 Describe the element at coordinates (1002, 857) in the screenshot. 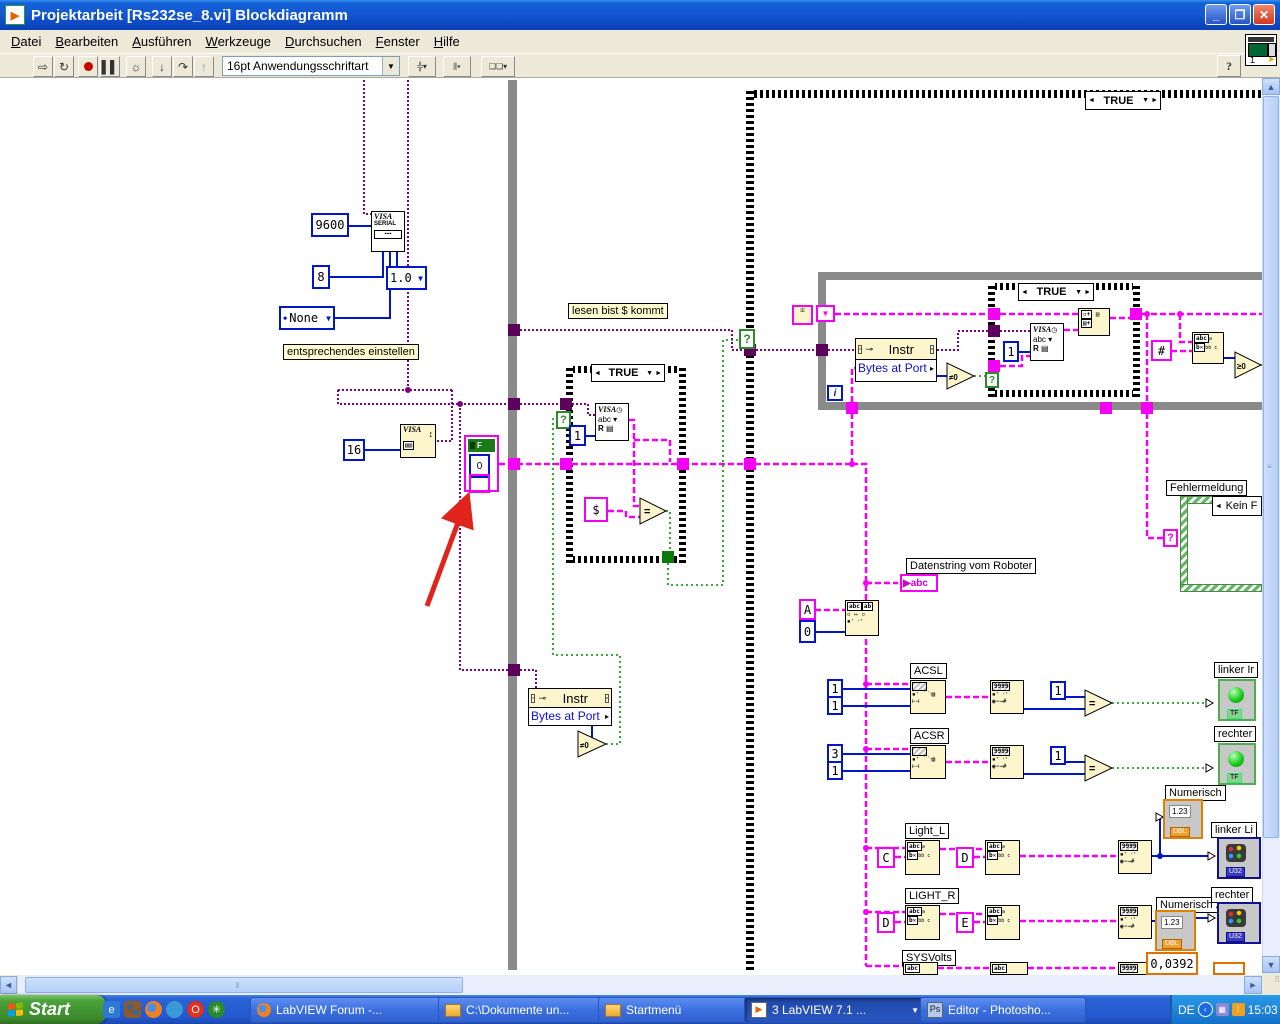

I see `match-pattern-light-l-2: abc a b✕ bb c` at that location.